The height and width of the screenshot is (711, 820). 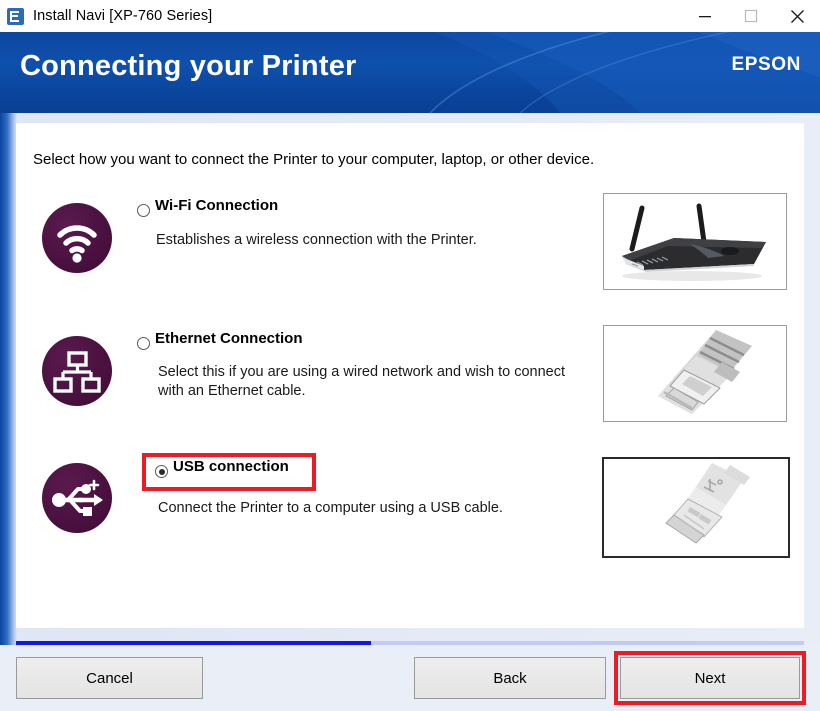 I want to click on window-title: Install Navi [XP-760 Series], so click(x=123, y=16).